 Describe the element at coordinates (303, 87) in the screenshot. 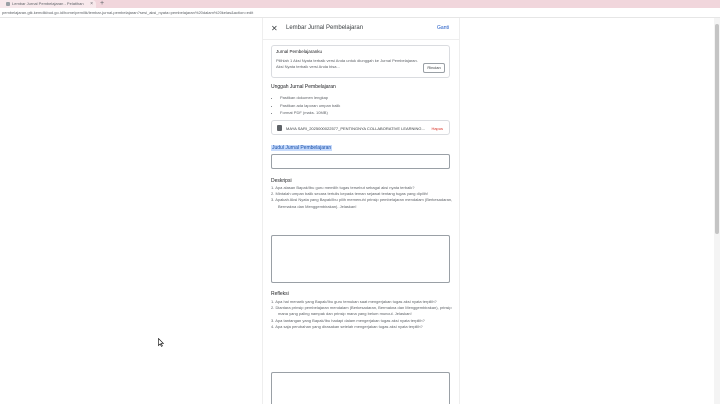

I see `upload-heading: Unggah Jurnal Pembelajaran` at that location.